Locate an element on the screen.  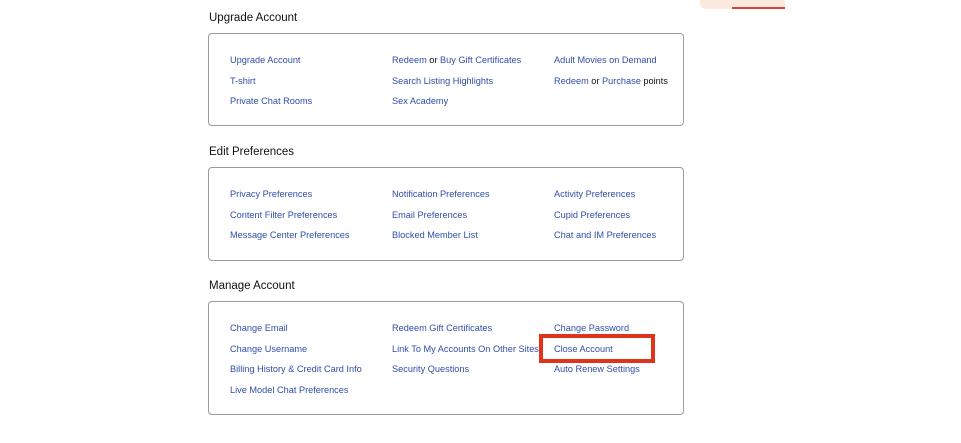
link-adult-movies-on-demand: Adult Movies on Demand is located at coordinates (605, 60).